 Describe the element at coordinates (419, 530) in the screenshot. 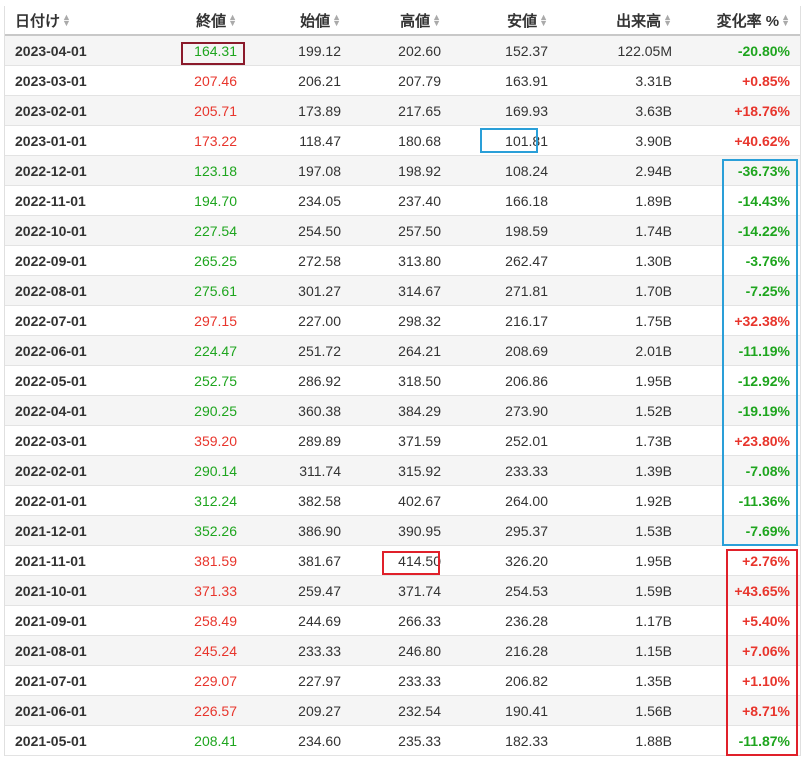

I see `cell-high: 390.95` at that location.